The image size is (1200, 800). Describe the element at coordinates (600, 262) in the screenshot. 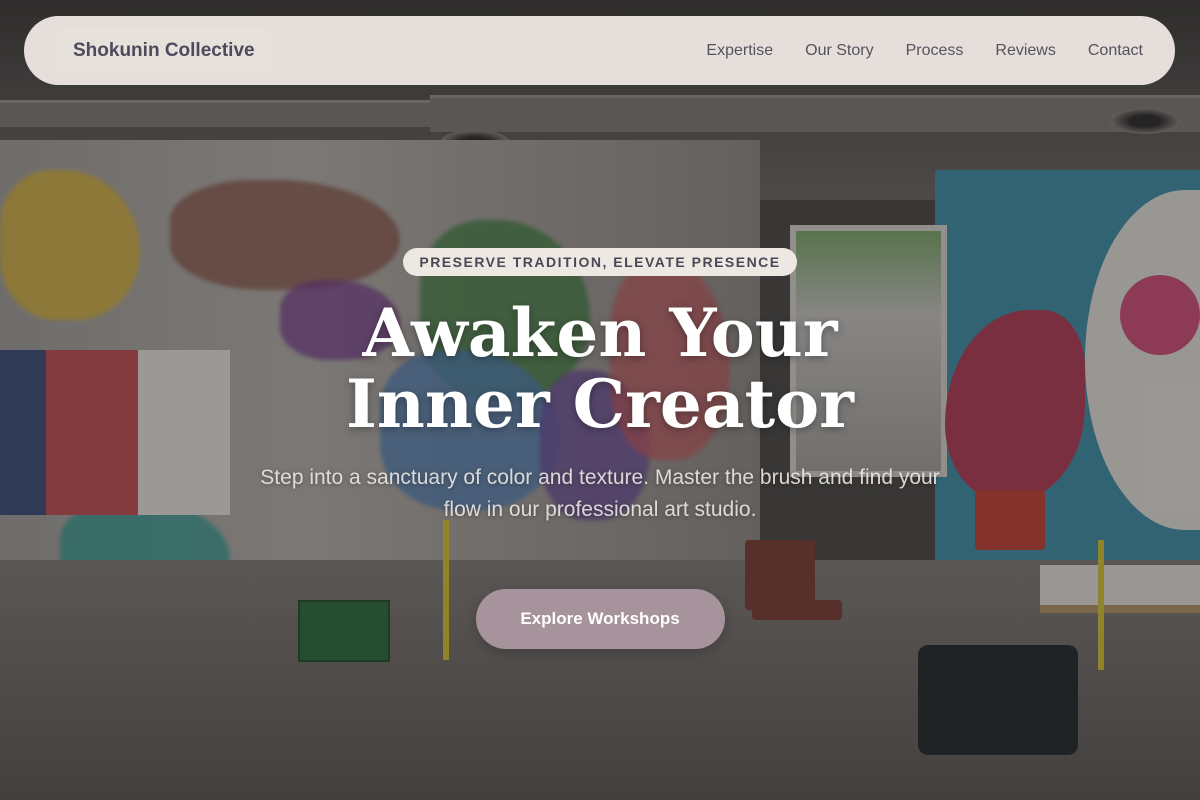

I see `hero-tagline-badge: PRESERVE TRADITION, ELEVATE PRESENCE` at that location.